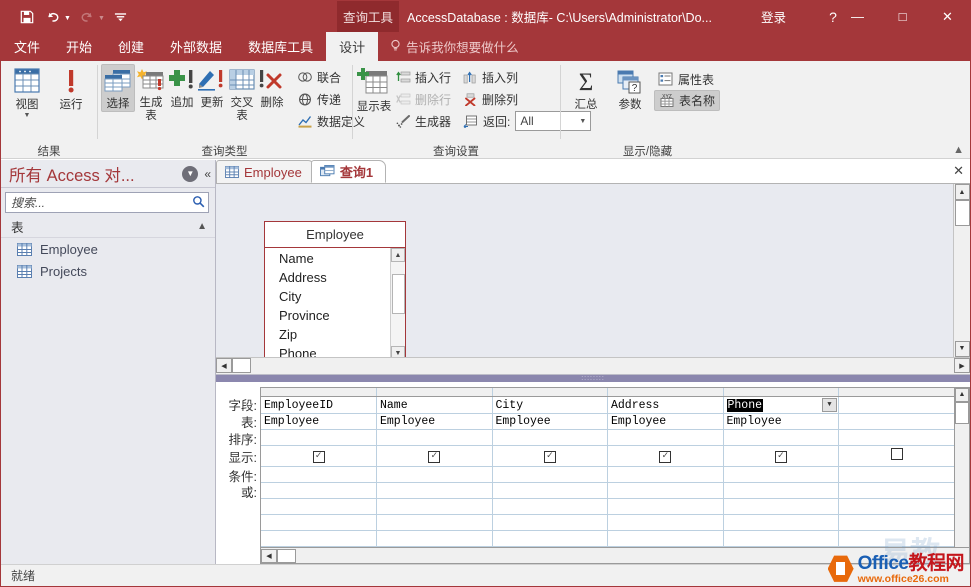 Image resolution: width=971 pixels, height=587 pixels. I want to click on diagram-pane-horizontal-scrollbar: ◀ ▶, so click(593, 365).